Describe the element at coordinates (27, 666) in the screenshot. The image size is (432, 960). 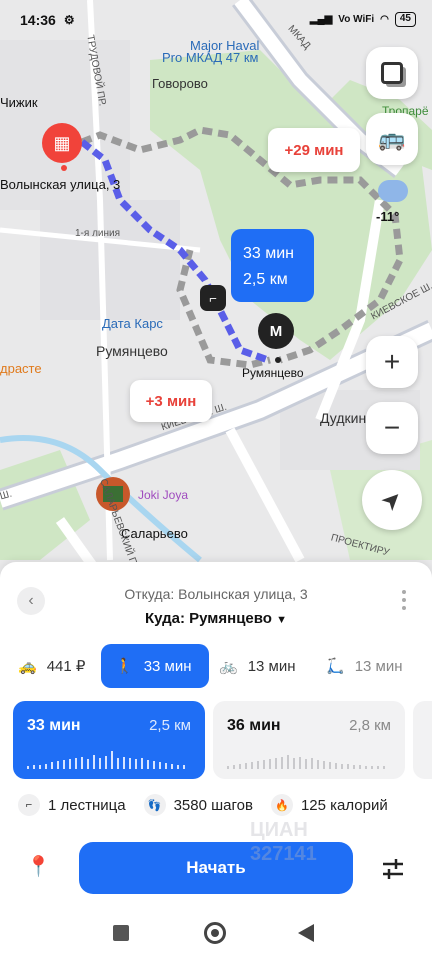
I see `taxi-icon: 🚕` at that location.